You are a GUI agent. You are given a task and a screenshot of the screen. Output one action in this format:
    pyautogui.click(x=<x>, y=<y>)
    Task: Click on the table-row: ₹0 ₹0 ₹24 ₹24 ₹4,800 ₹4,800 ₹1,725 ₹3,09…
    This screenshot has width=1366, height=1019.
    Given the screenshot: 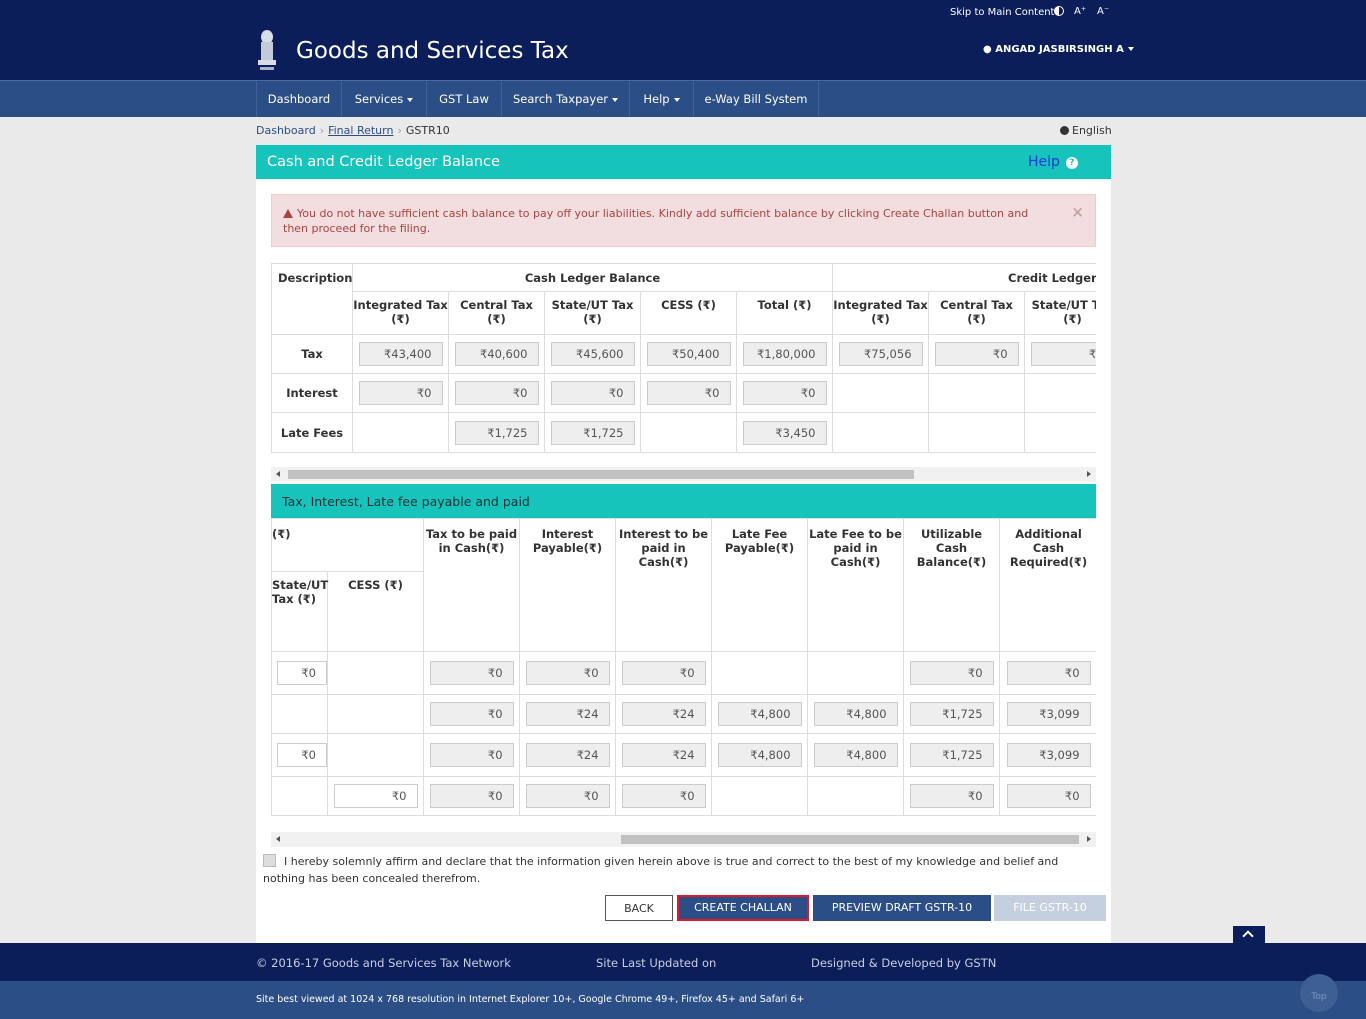 What is the action you would take?
    pyautogui.click(x=683, y=755)
    